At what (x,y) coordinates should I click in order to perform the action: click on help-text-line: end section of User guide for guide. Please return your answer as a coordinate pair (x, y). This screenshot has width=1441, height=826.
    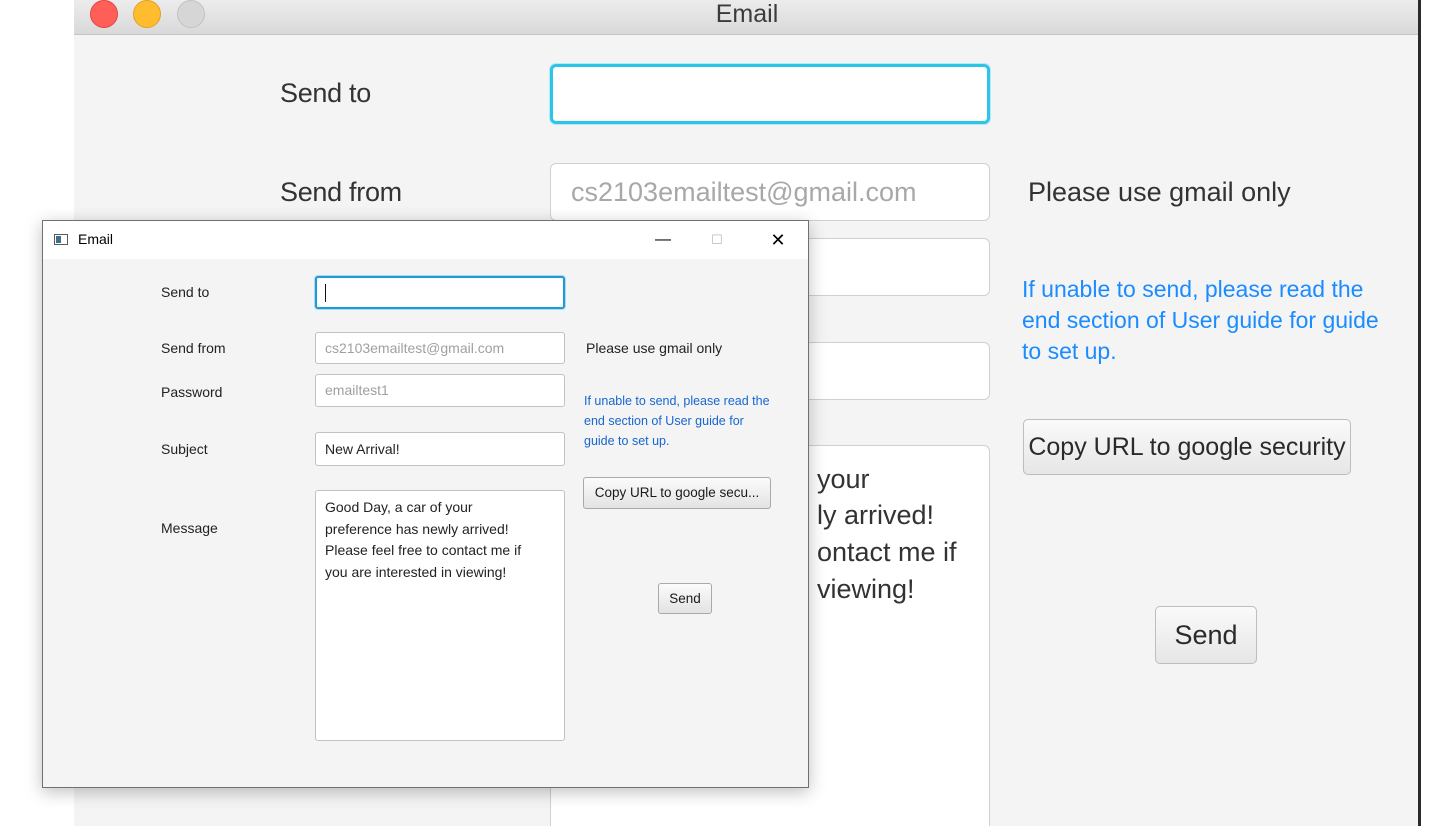
    Looking at the image, I should click on (1200, 320).